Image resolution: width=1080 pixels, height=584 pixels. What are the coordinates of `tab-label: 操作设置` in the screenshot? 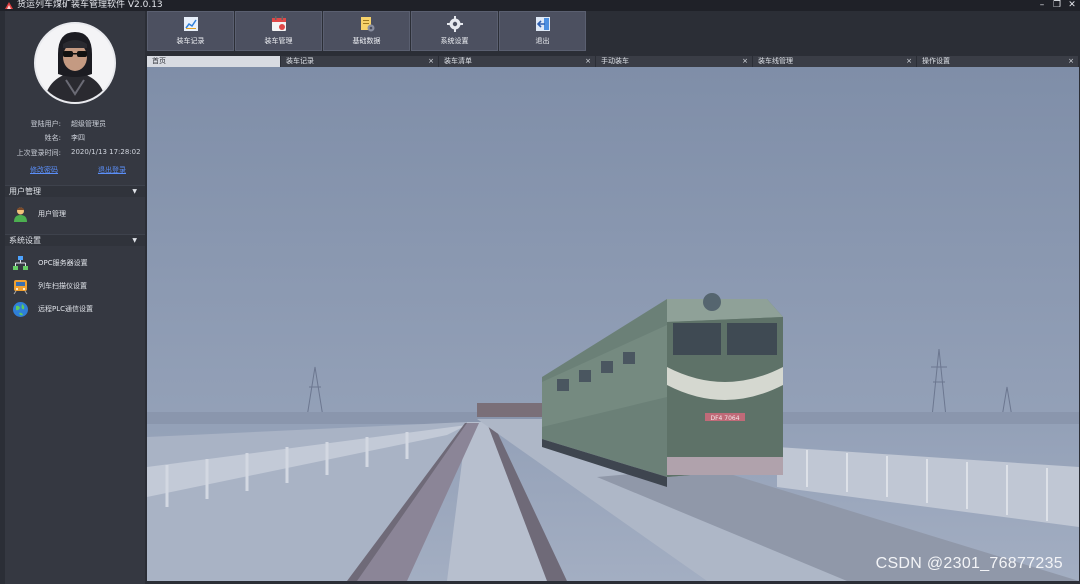 It's located at (936, 61).